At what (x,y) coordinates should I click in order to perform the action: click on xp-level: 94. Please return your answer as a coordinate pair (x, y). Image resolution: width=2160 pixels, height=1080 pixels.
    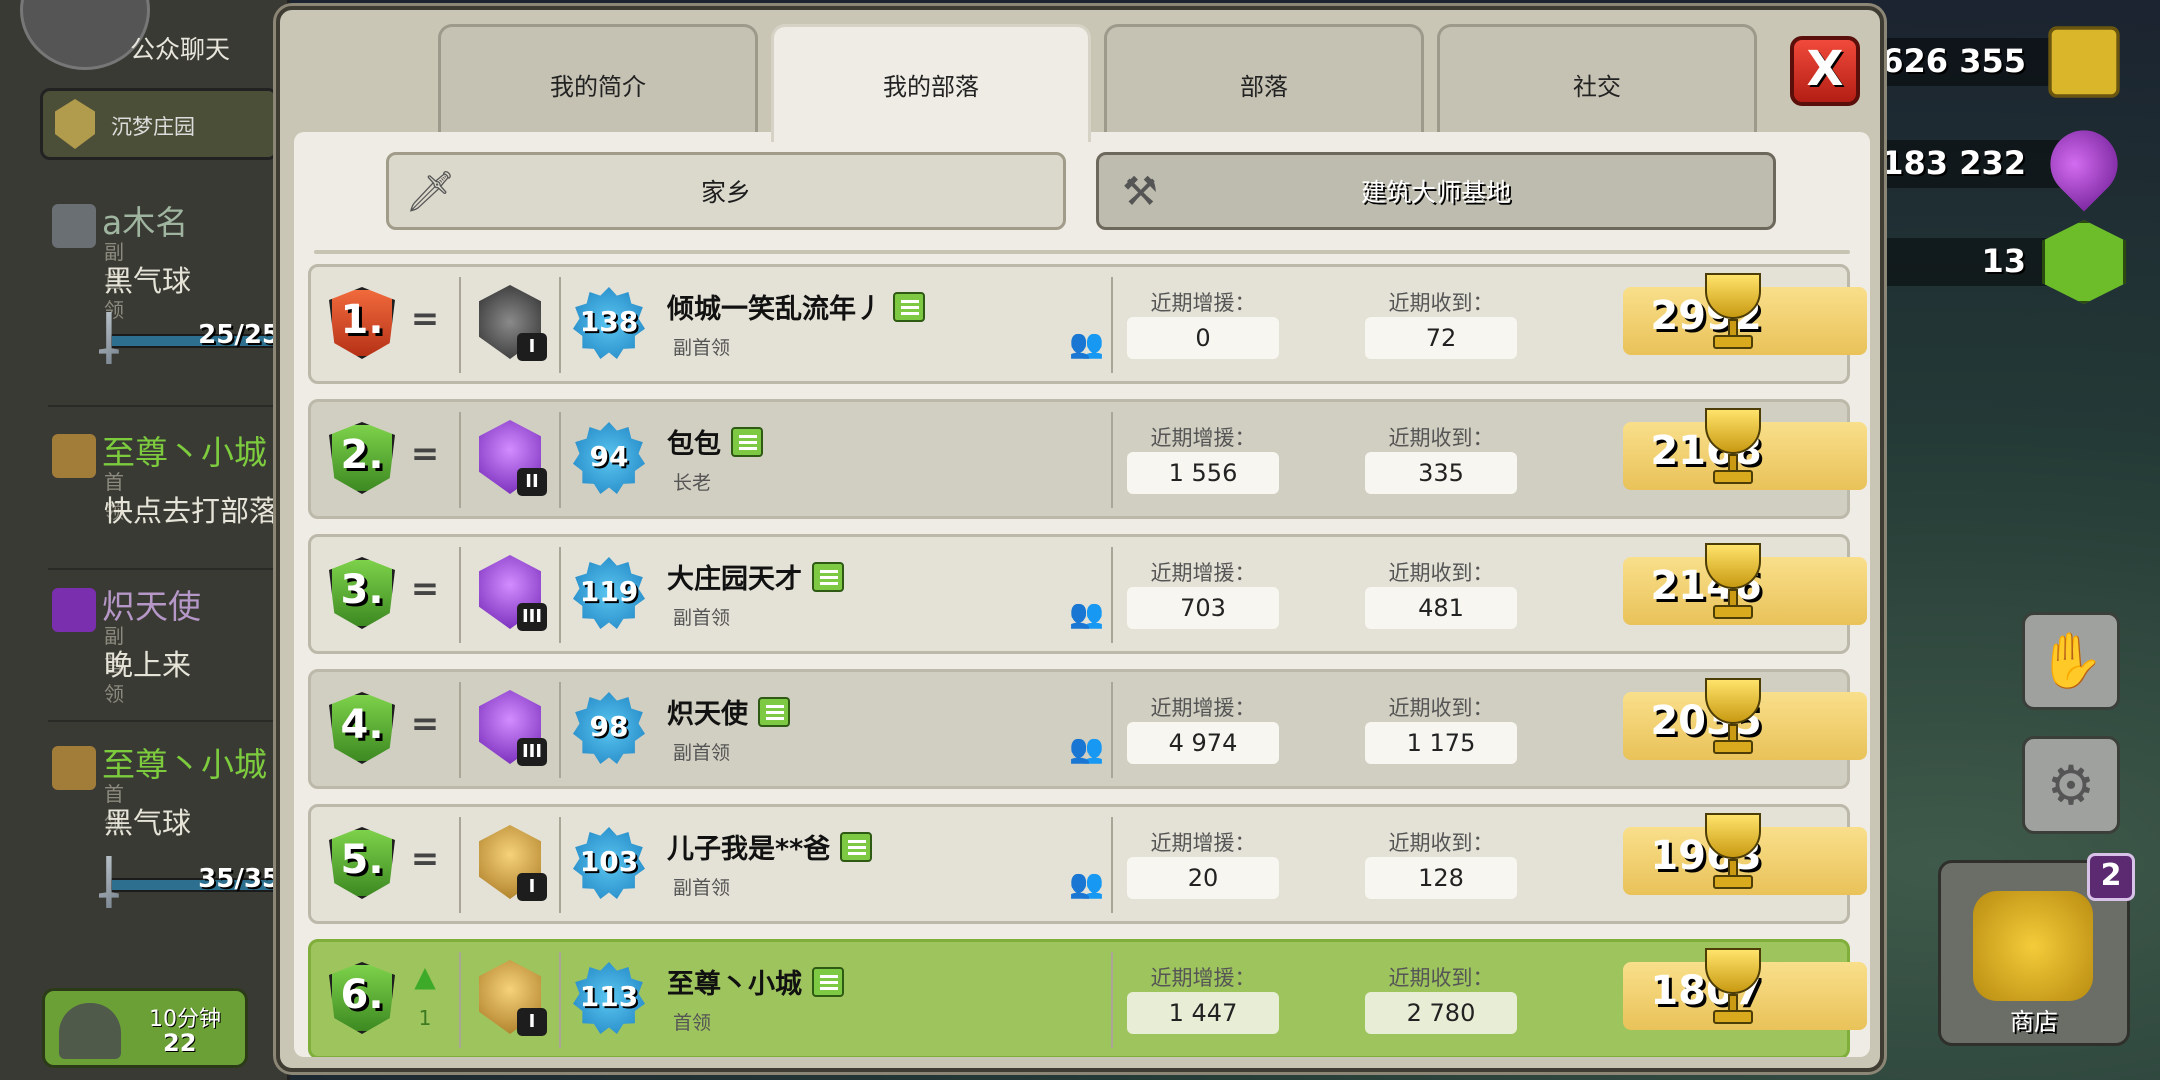
    Looking at the image, I should click on (609, 456).